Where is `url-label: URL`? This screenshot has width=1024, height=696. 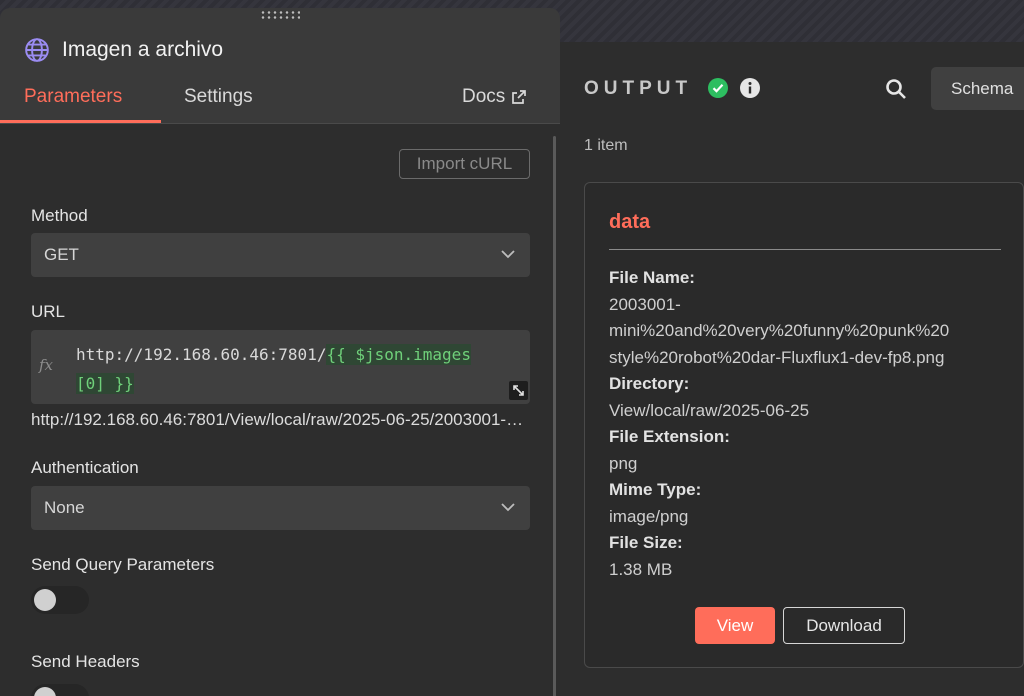
url-label: URL is located at coordinates (48, 311).